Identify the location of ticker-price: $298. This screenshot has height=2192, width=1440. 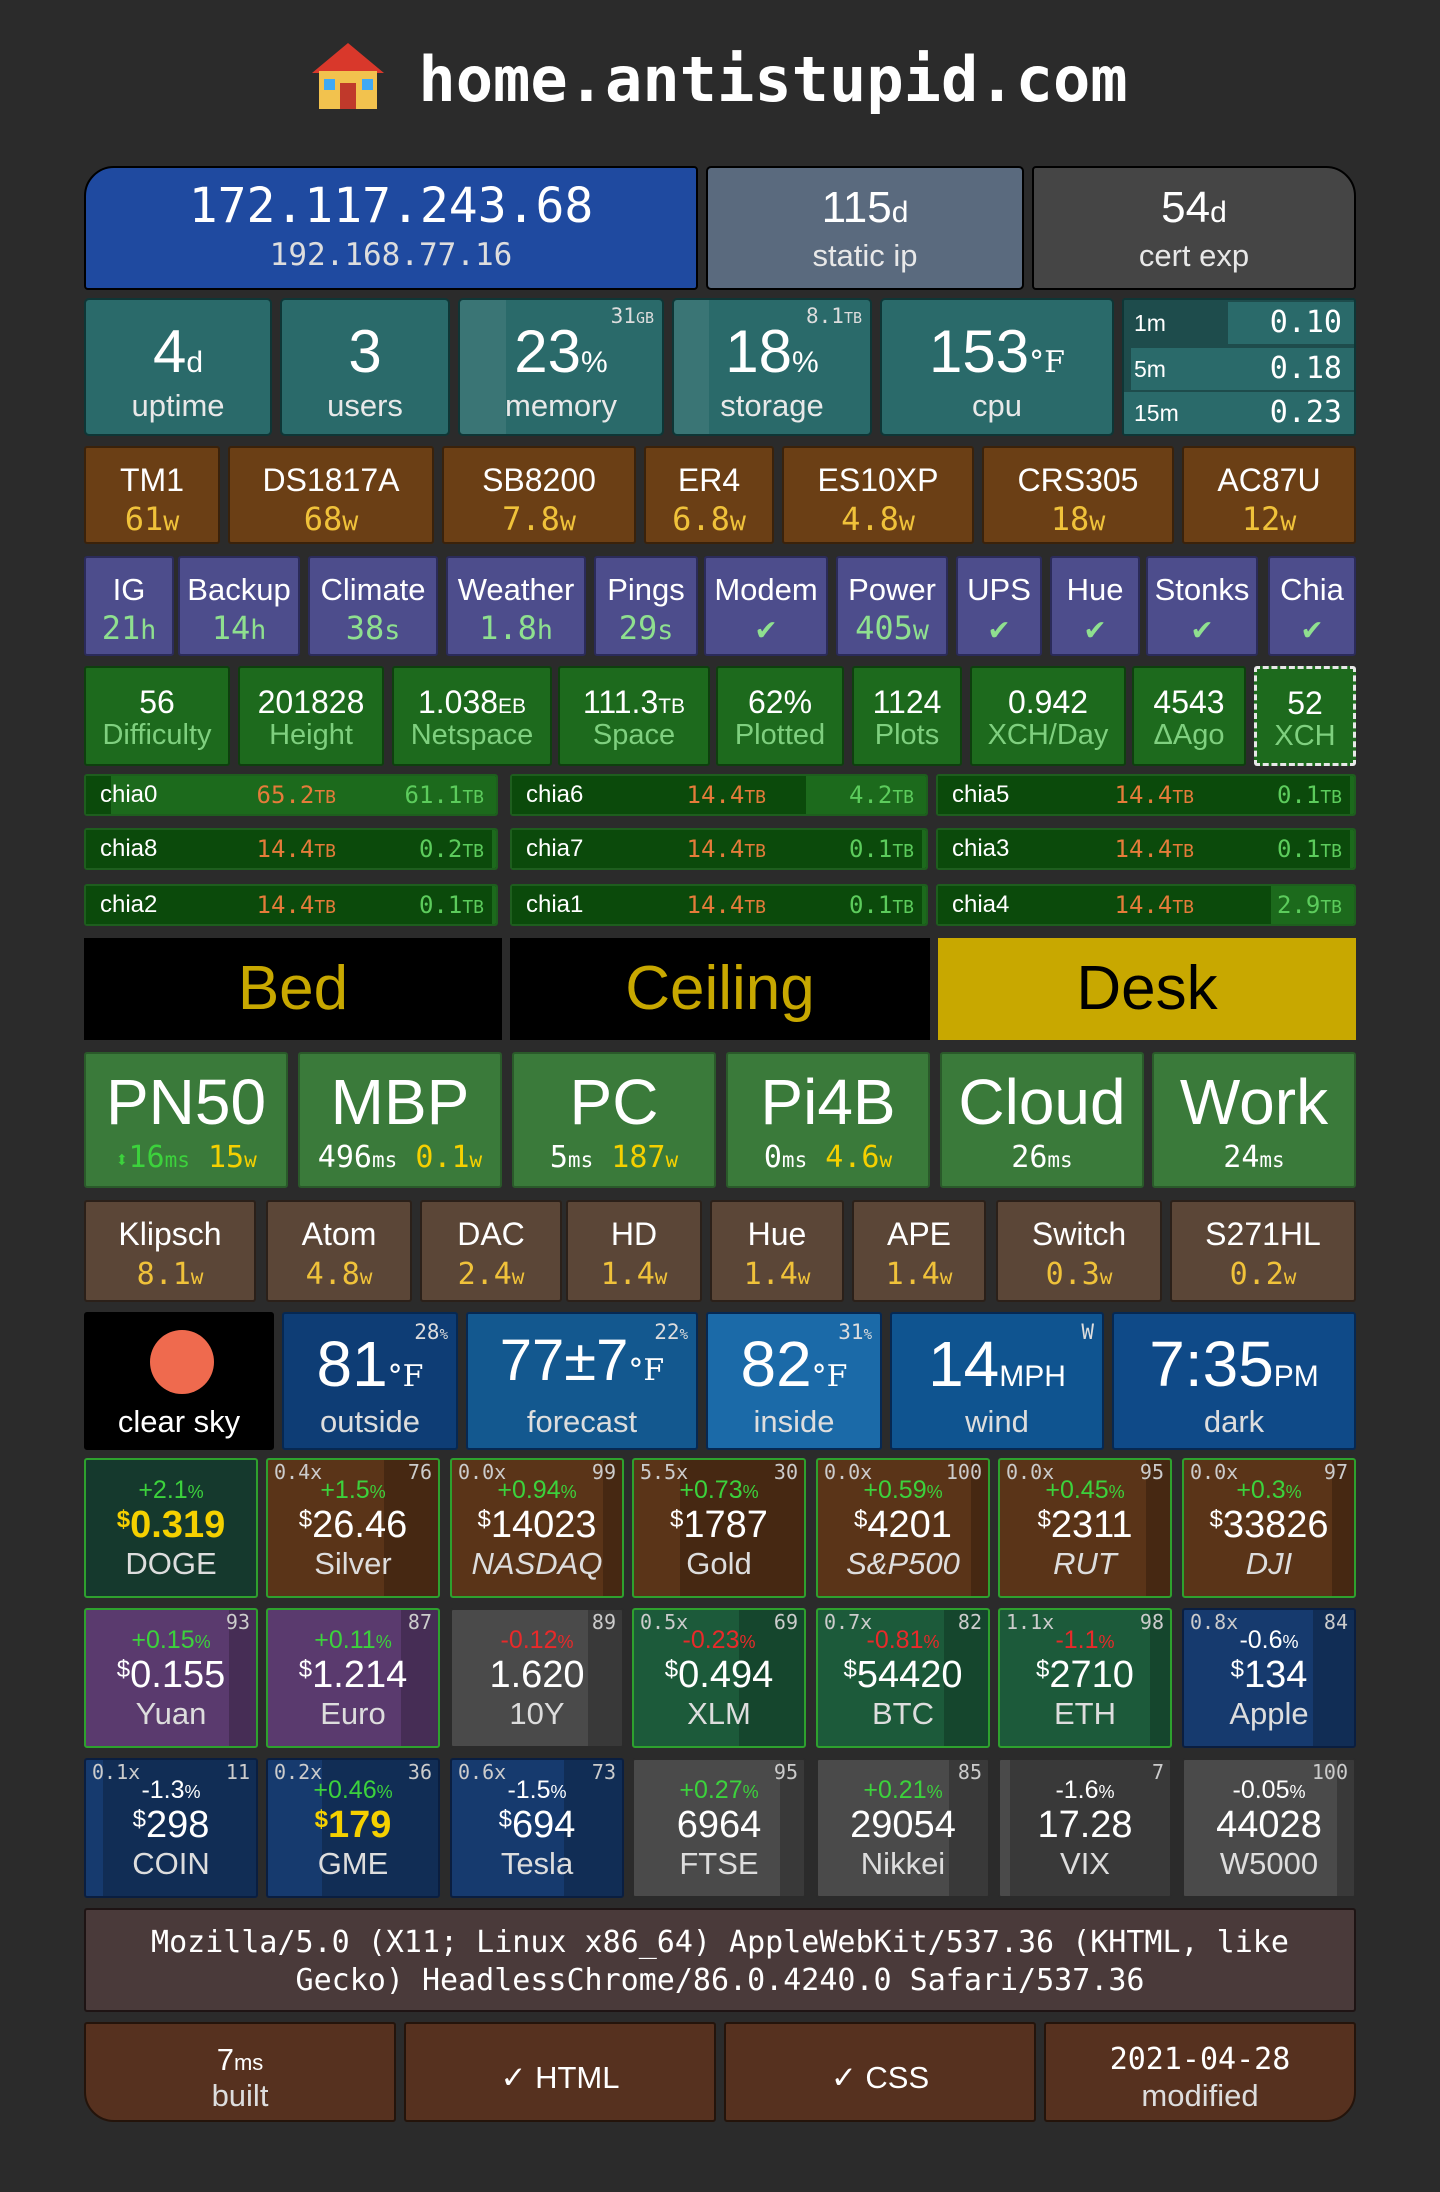
(171, 1825).